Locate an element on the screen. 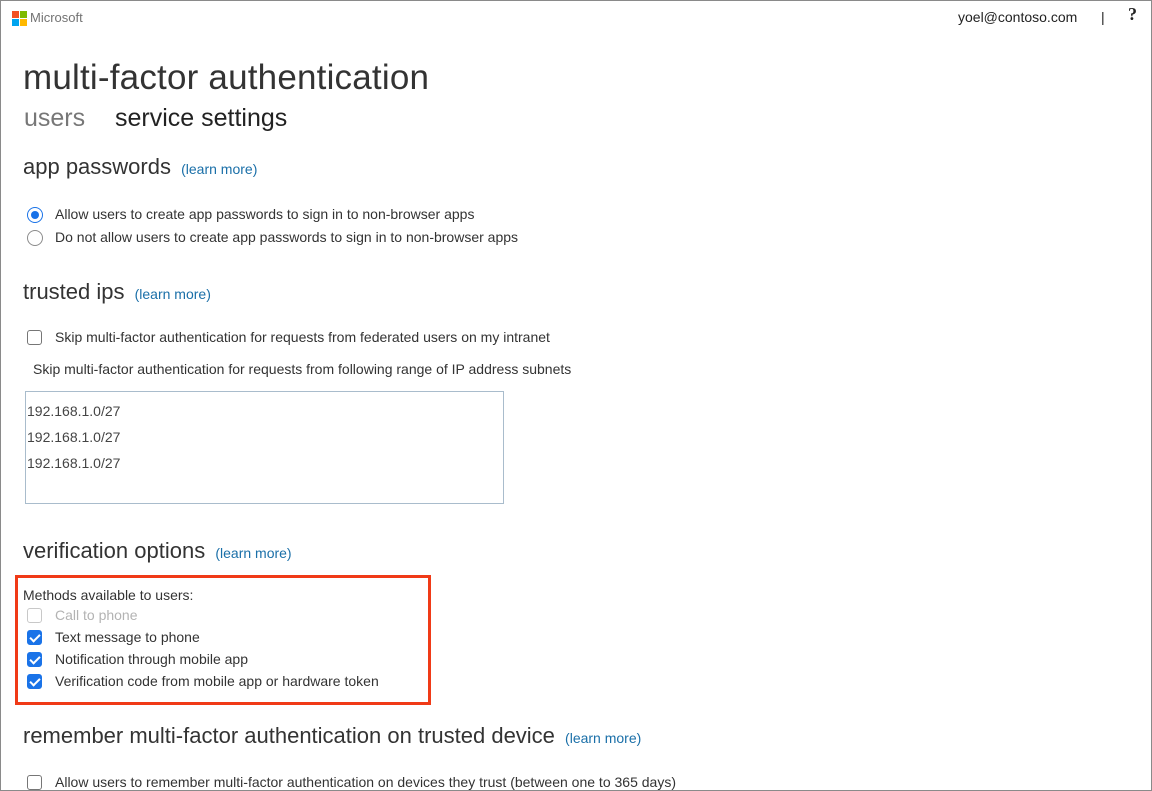 This screenshot has width=1152, height=791. verification-options-title: verification options is located at coordinates (114, 550).